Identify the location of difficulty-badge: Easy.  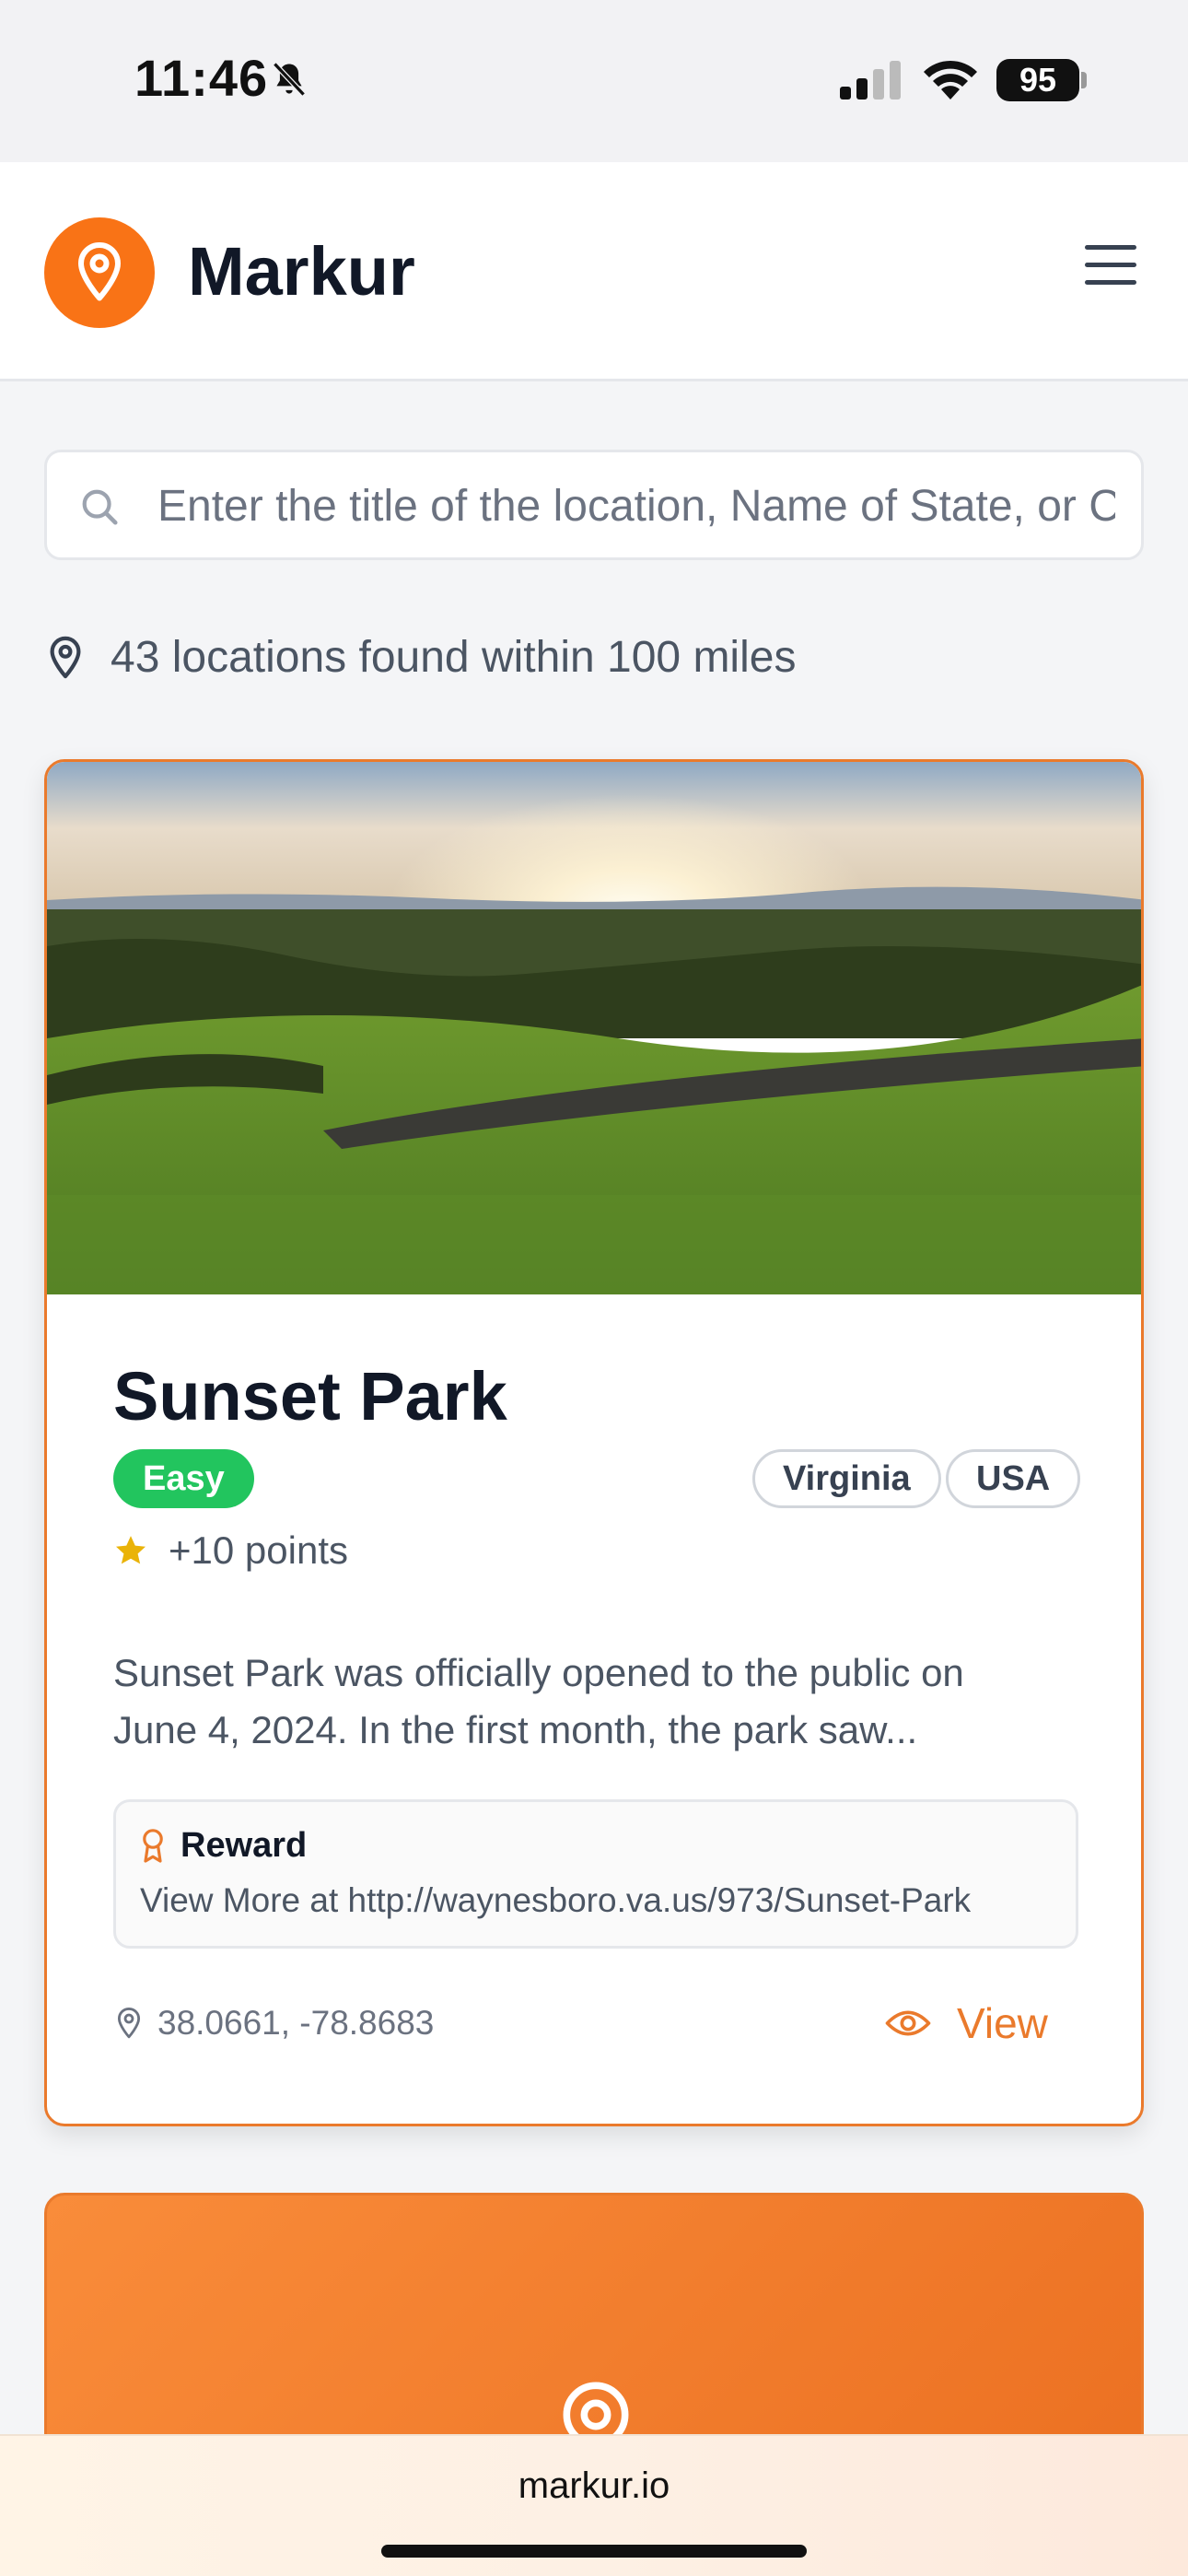
(183, 1478).